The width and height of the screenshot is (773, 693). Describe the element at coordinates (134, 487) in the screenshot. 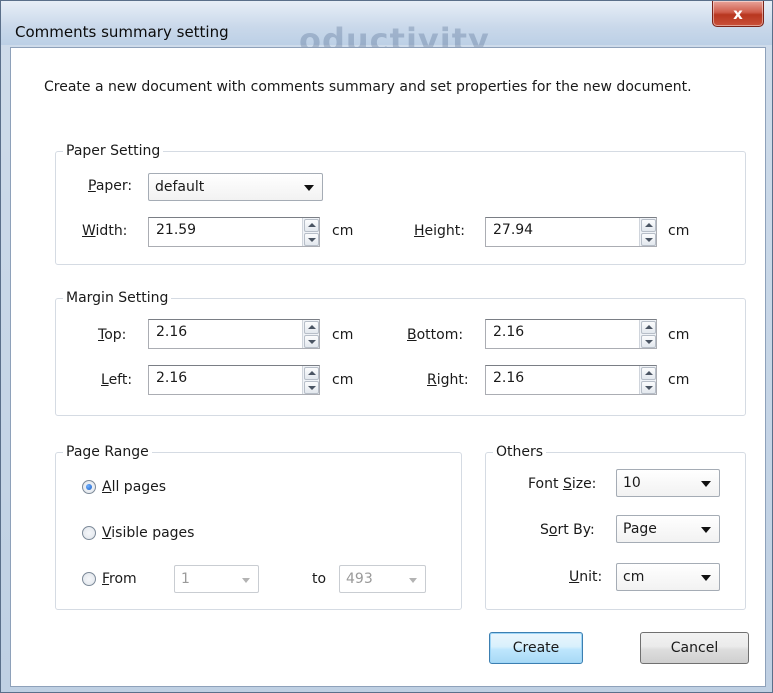

I see `all-pages-label: All pages` at that location.